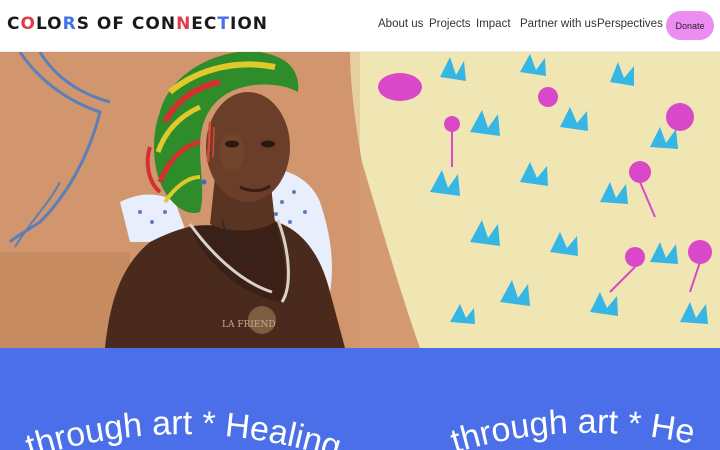 The image size is (720, 450). What do you see at coordinates (558, 24) in the screenshot?
I see `nav-partner-with-us: Partner with us` at bounding box center [558, 24].